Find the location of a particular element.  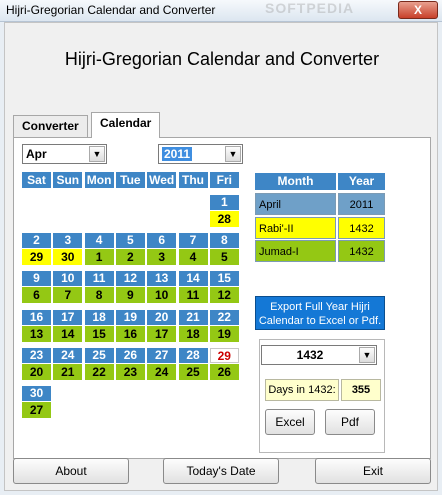

calendar-day-cell: 63 is located at coordinates (162, 250).